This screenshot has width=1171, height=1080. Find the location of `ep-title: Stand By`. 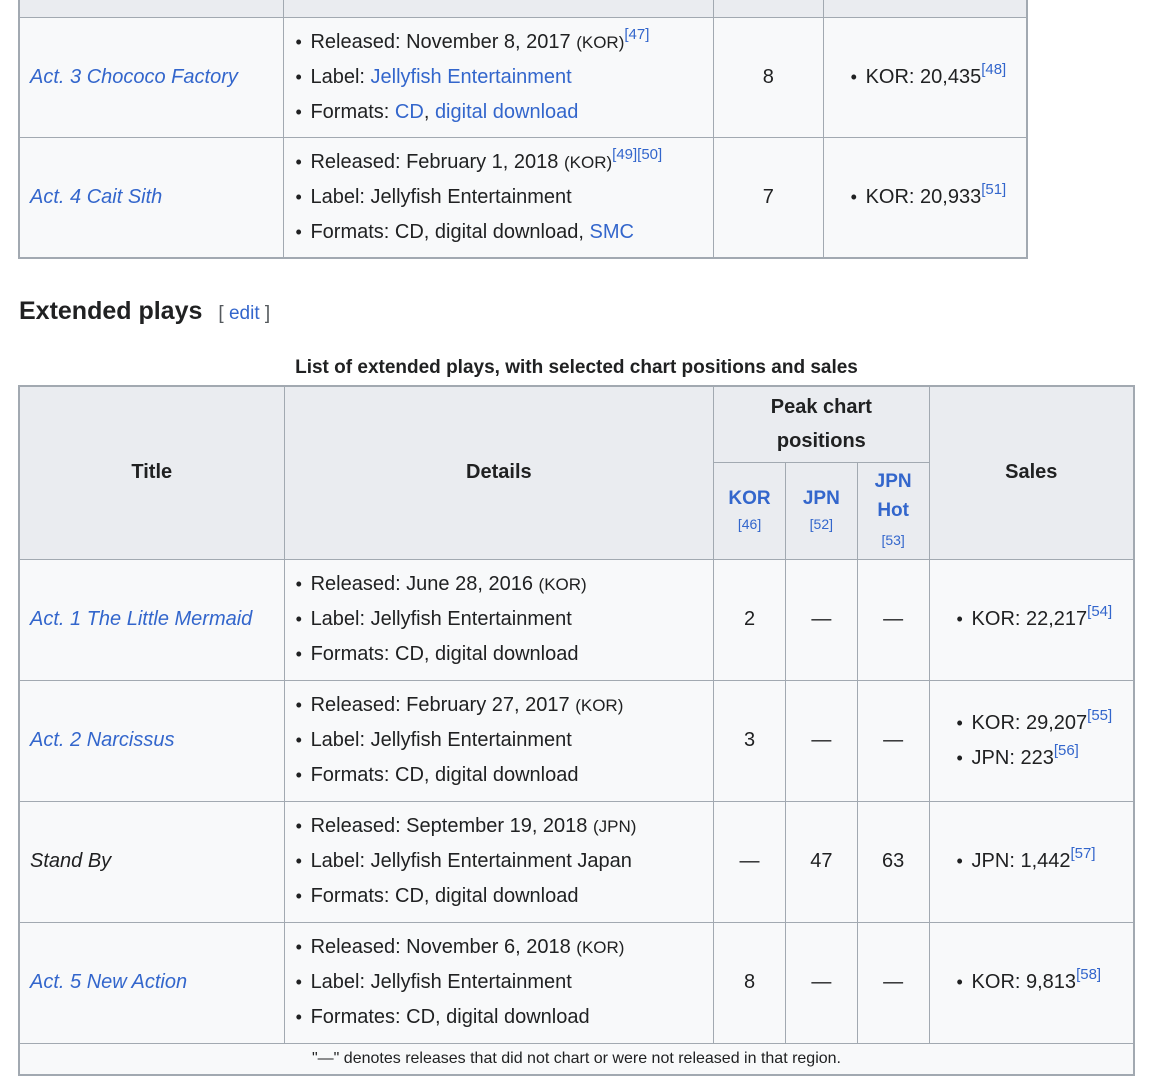

ep-title: Stand By is located at coordinates (151, 861).